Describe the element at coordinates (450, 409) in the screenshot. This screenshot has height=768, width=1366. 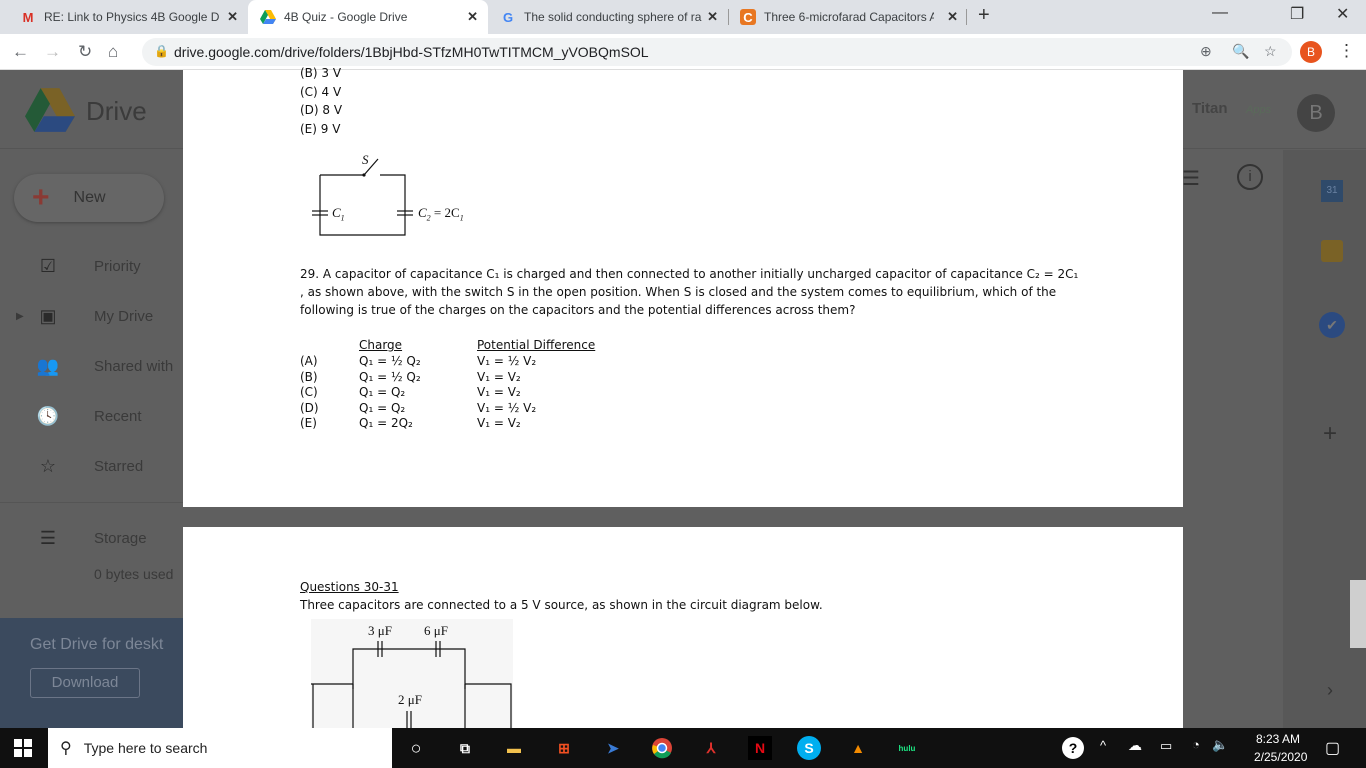
I see `answer-row-d: (D) Q₁ = Q₂ V₁ = ½ V₂` at that location.